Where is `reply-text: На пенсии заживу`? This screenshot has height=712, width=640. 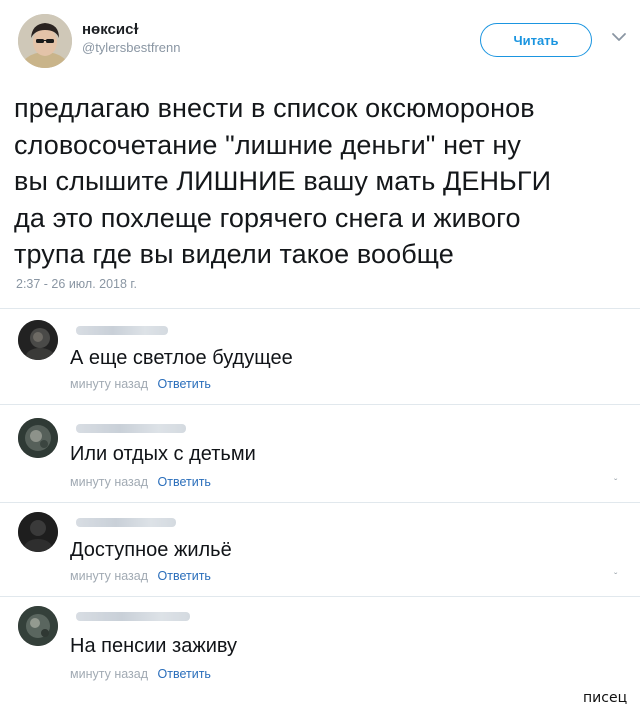 reply-text: На пенсии заживу is located at coordinates (154, 646).